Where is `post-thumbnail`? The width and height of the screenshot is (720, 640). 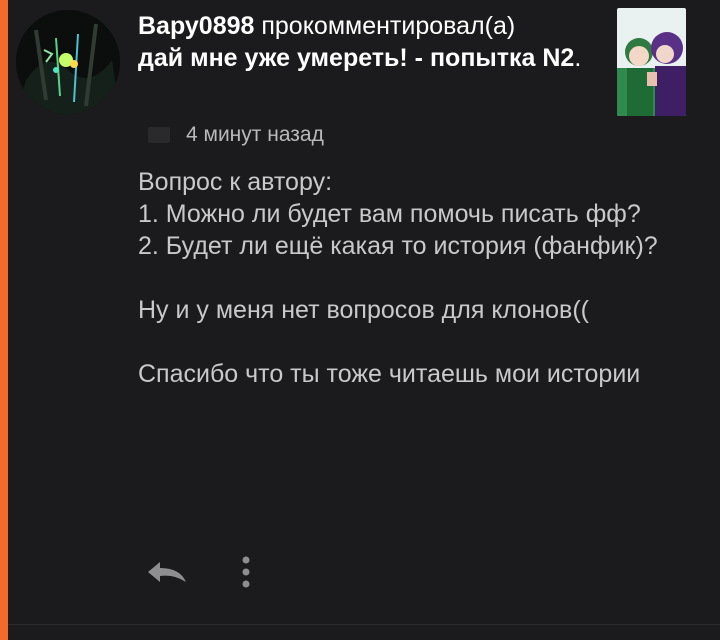 post-thumbnail is located at coordinates (651, 62).